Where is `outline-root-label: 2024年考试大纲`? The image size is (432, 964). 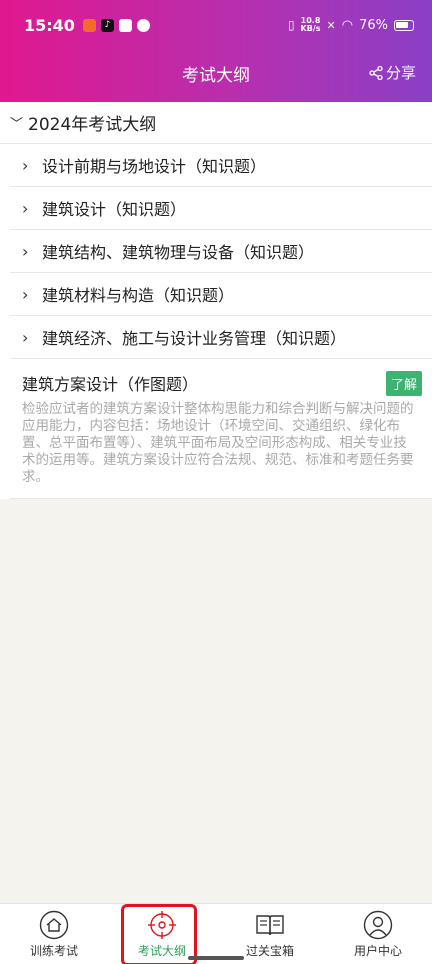
outline-root-label: 2024年考试大纲 is located at coordinates (92, 125).